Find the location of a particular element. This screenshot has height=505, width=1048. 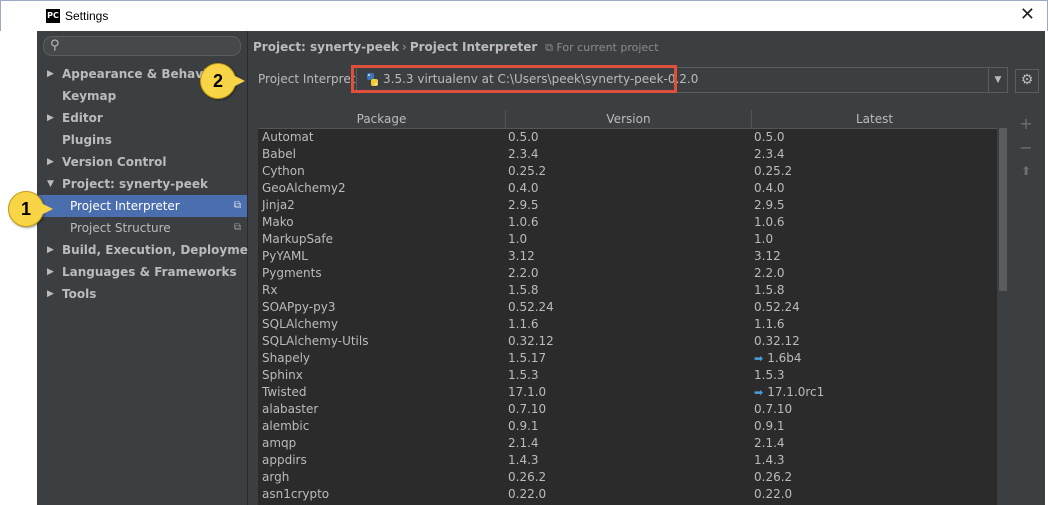

package-version-cell: 1.5.17 is located at coordinates (527, 358).